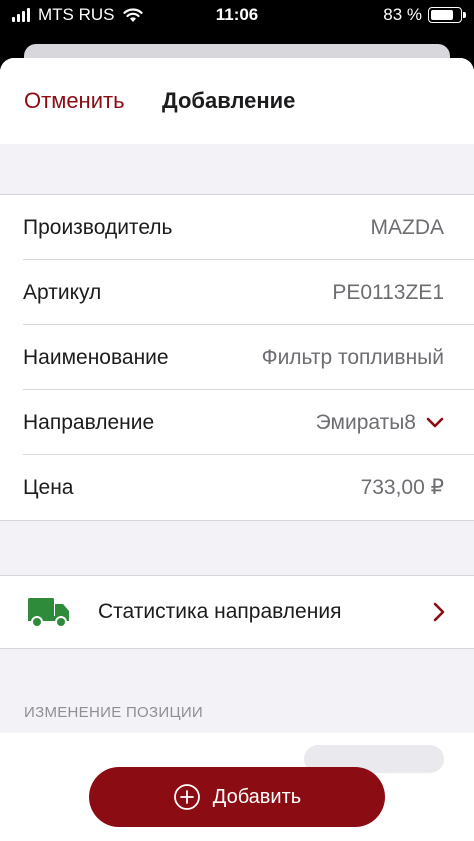 The image size is (474, 841). What do you see at coordinates (439, 614) in the screenshot?
I see `chevron-right-icon` at bounding box center [439, 614].